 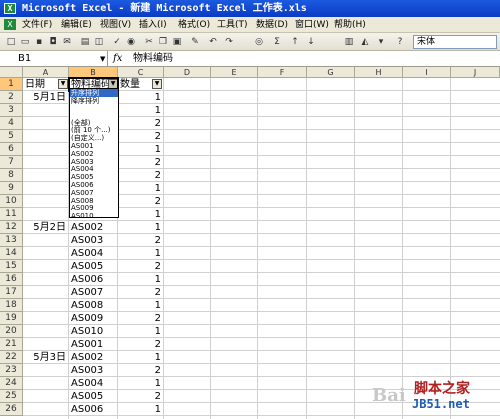 I want to click on copy-icon: ❐, so click(x=163, y=42).